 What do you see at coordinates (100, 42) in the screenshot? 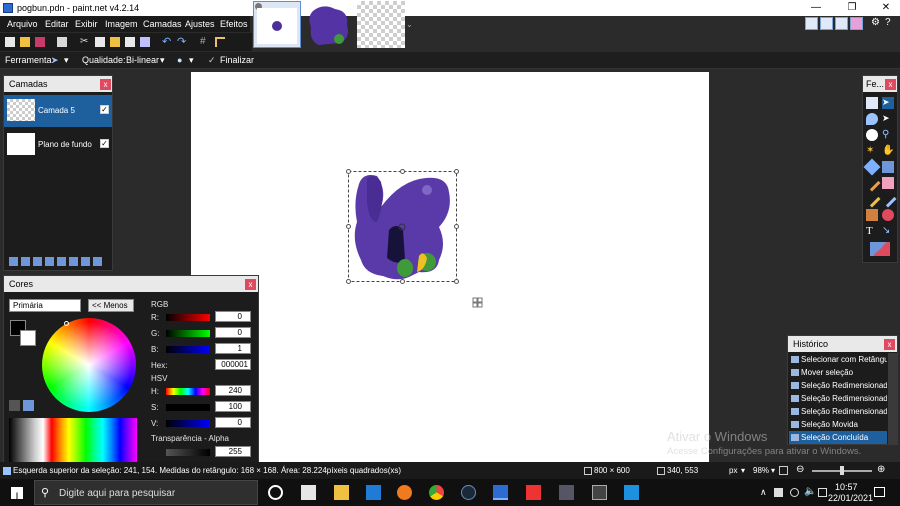
I see `copy-icon` at bounding box center [100, 42].